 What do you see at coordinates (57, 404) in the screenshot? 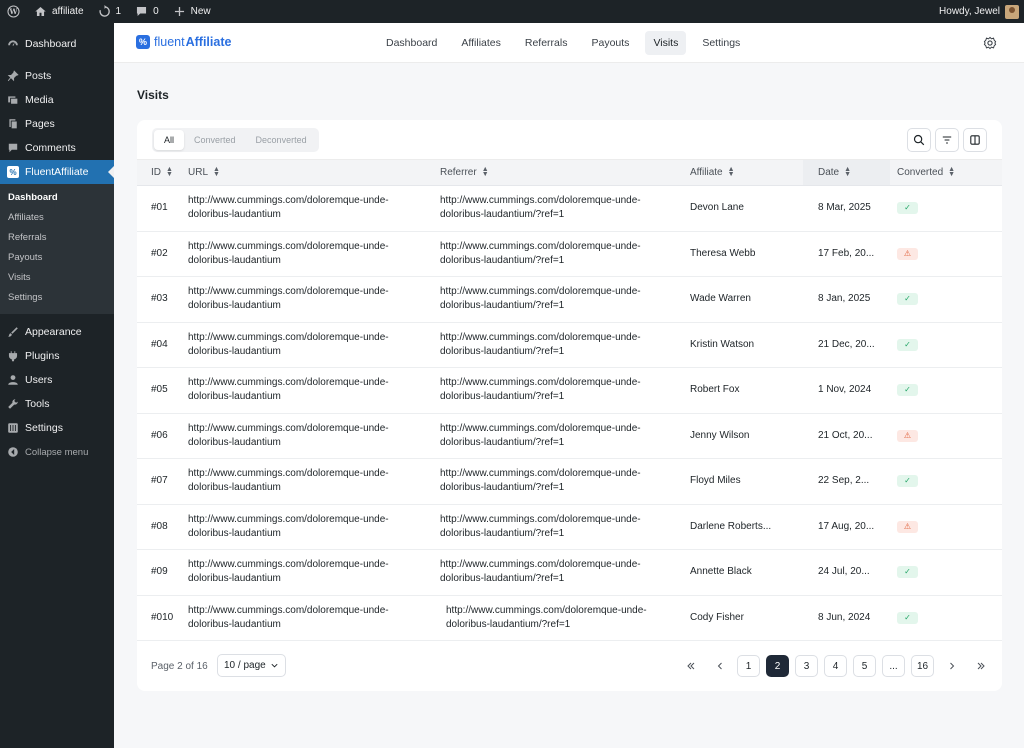
I see `sidebar-item-tools: Tools` at bounding box center [57, 404].